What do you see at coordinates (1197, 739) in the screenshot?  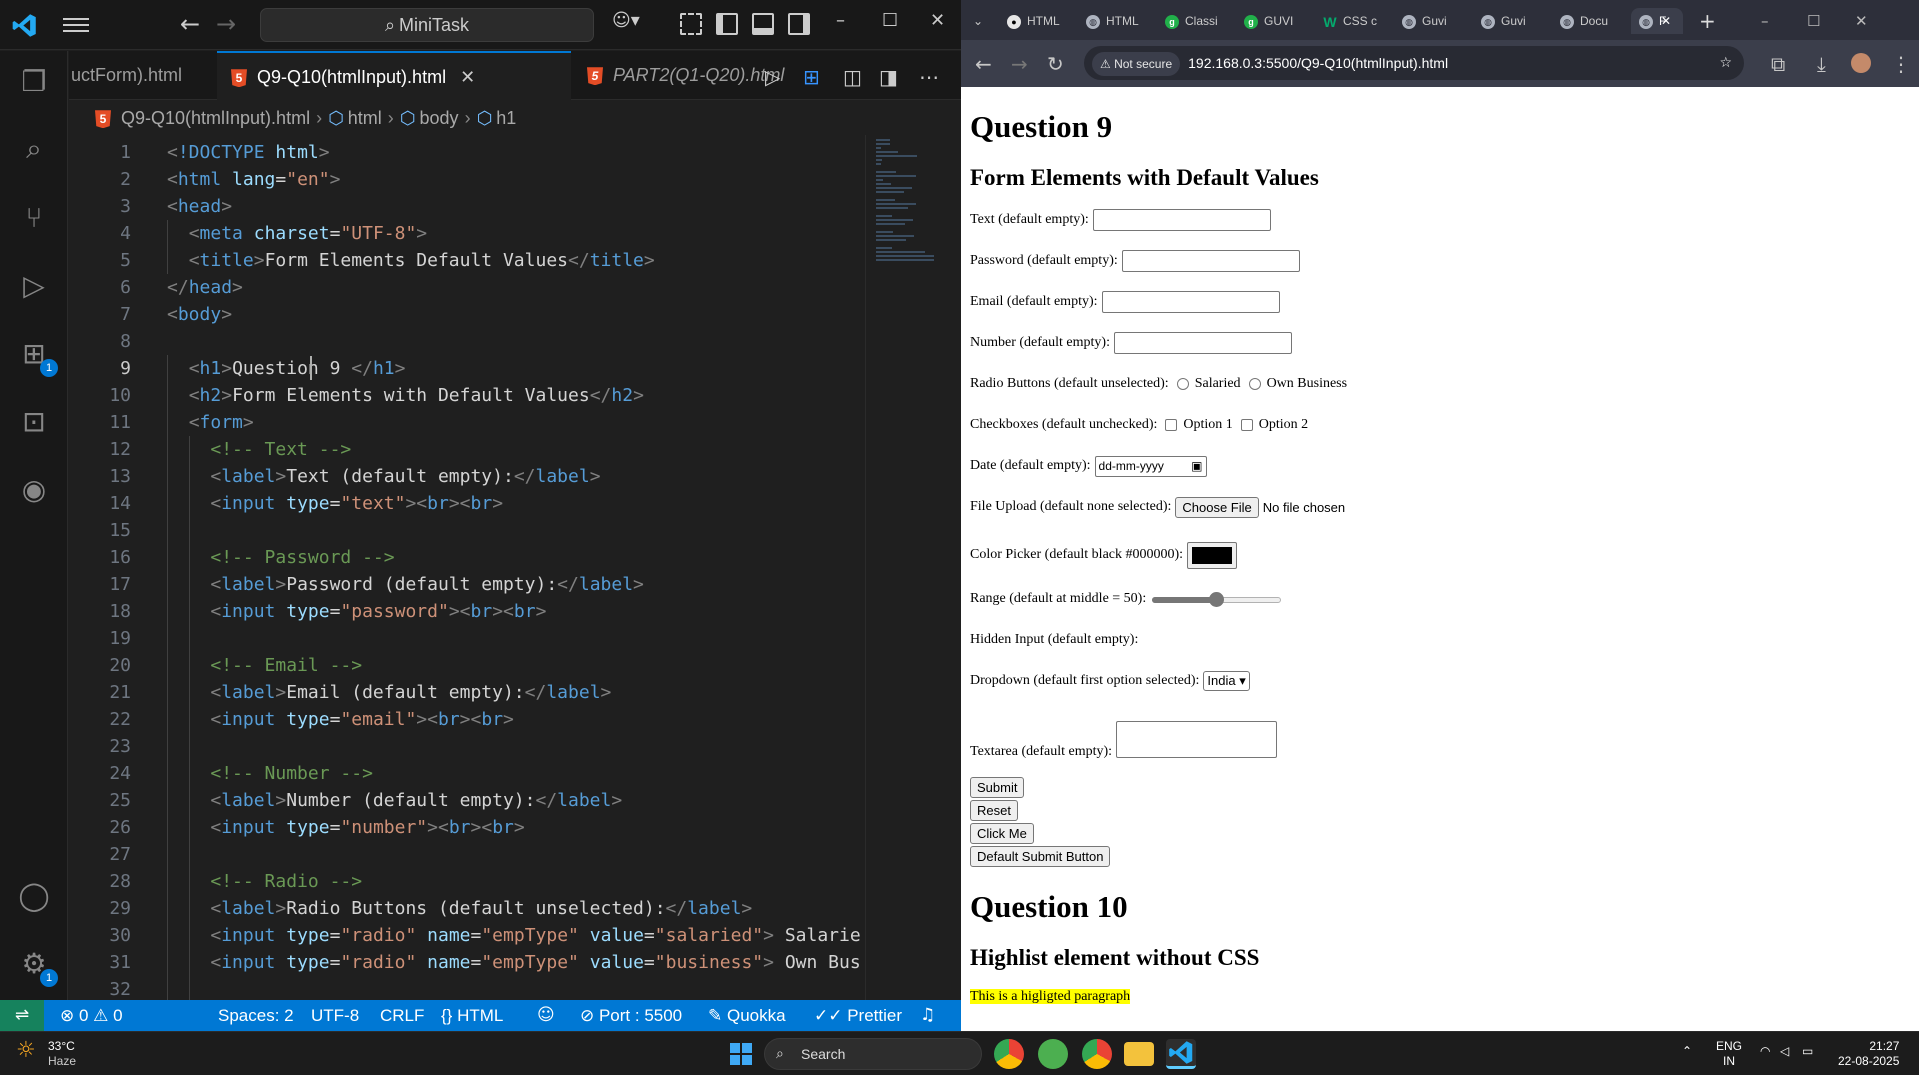 I see `textarea` at bounding box center [1197, 739].